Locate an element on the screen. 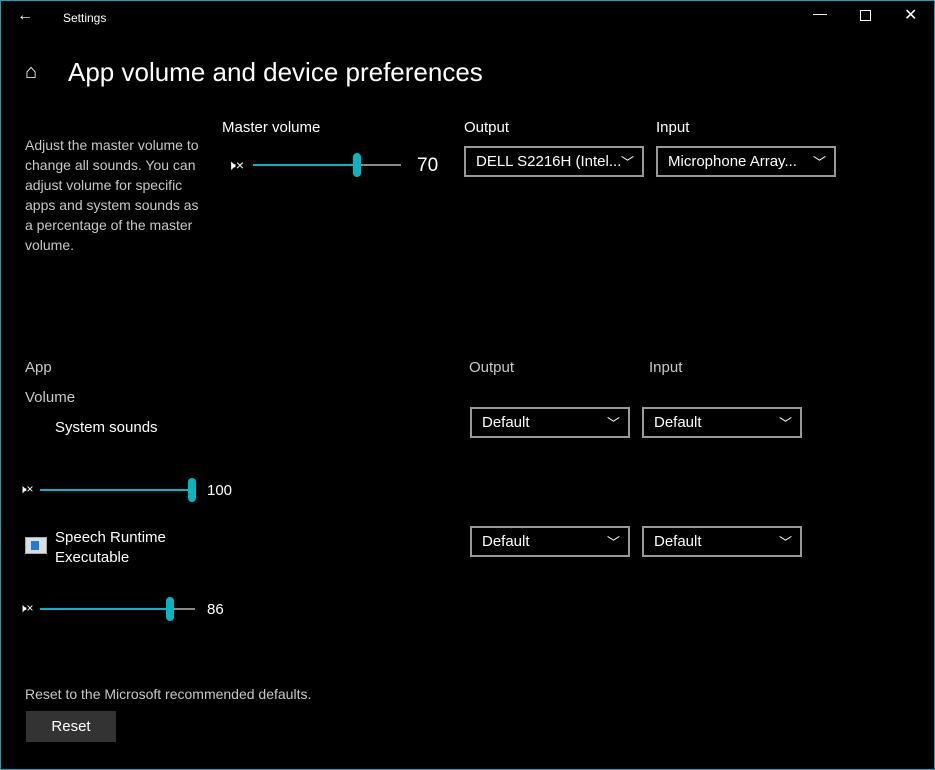 The image size is (935, 770). page-title: App volume and device preferences is located at coordinates (275, 72).